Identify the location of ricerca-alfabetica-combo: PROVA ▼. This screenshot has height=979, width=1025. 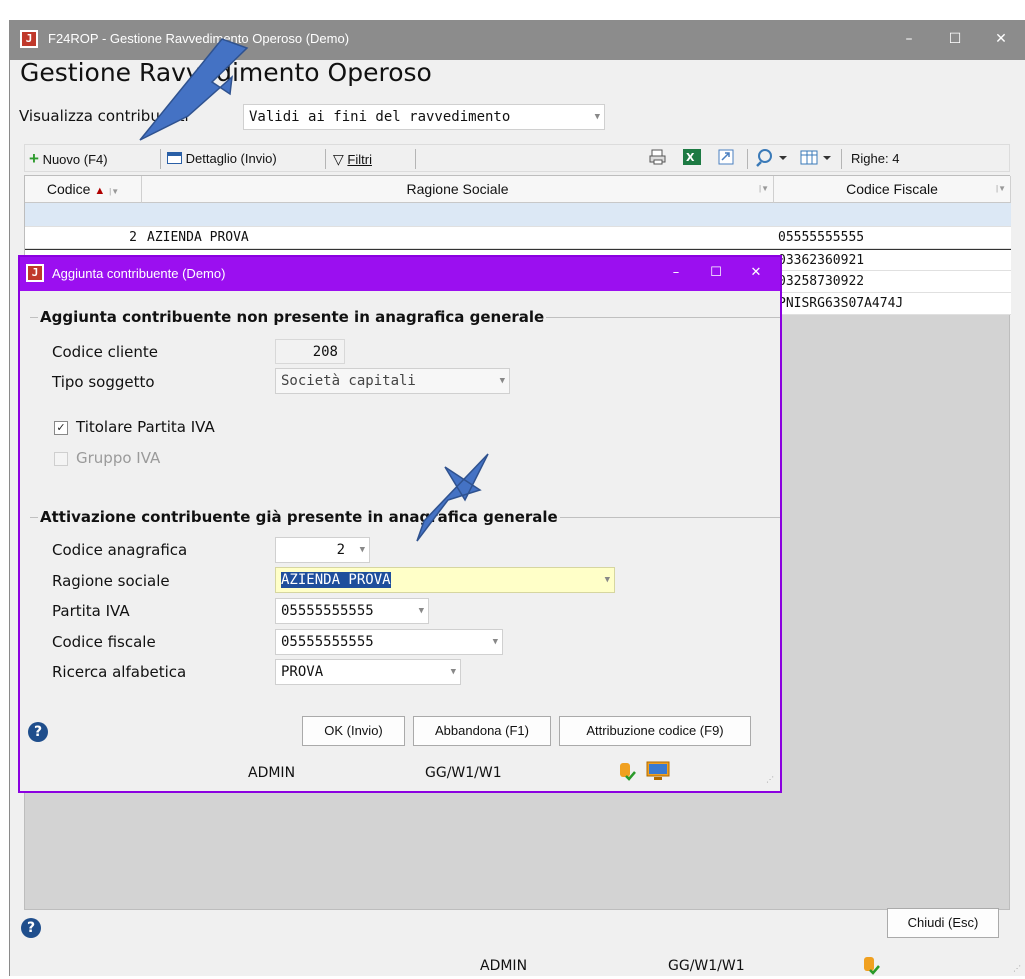
(368, 672).